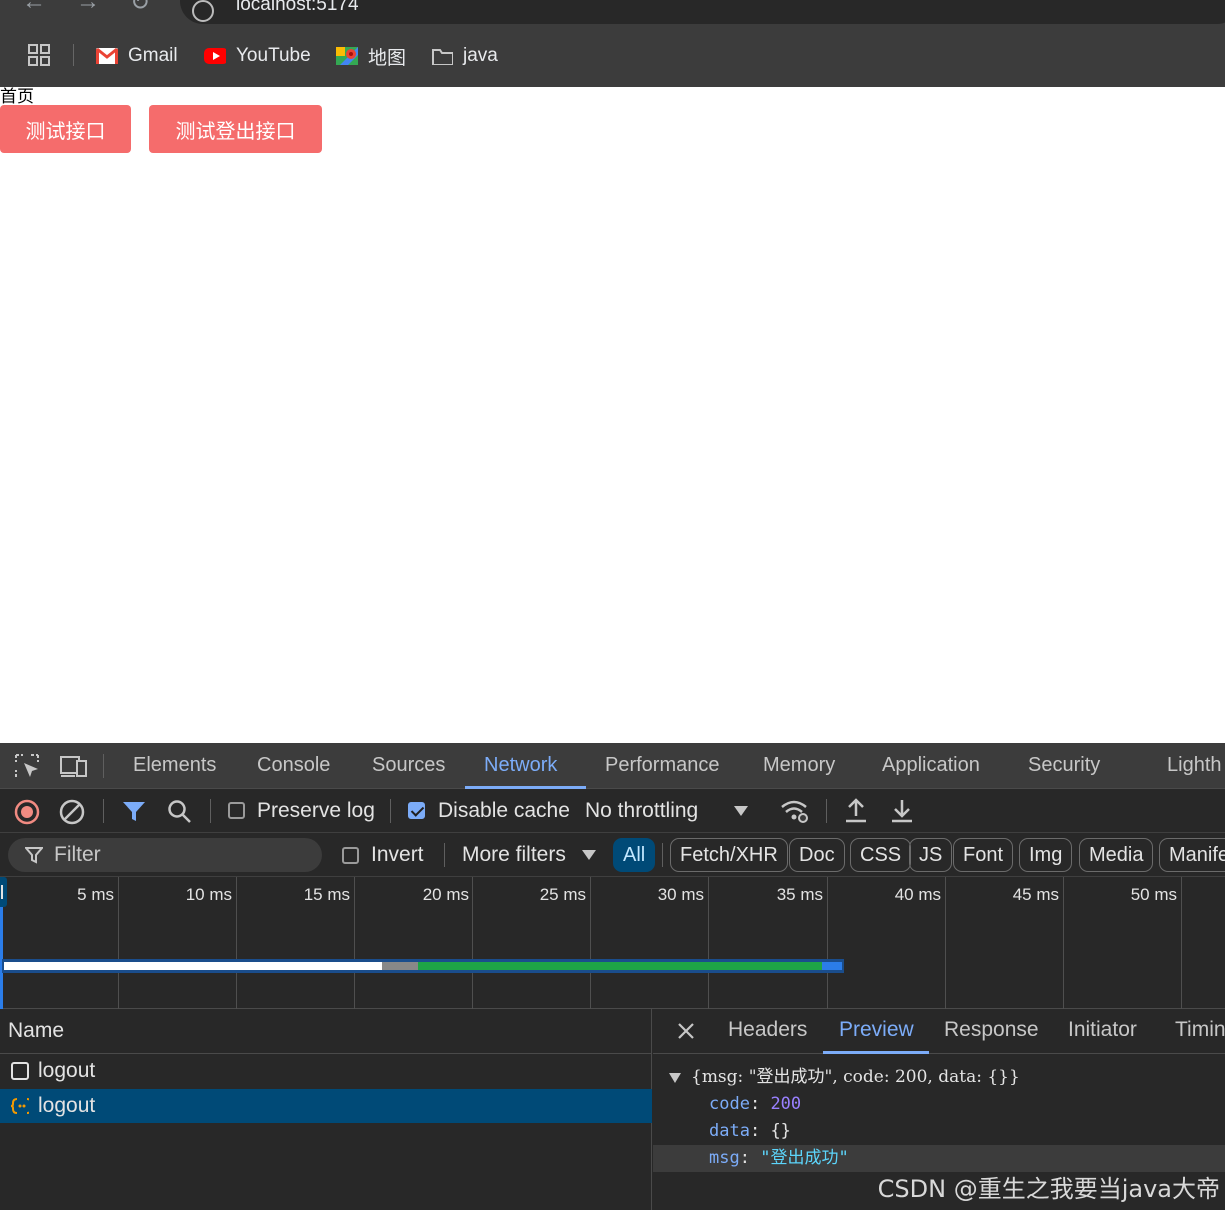  Describe the element at coordinates (107, 55) in the screenshot. I see `gmail-icon` at that location.